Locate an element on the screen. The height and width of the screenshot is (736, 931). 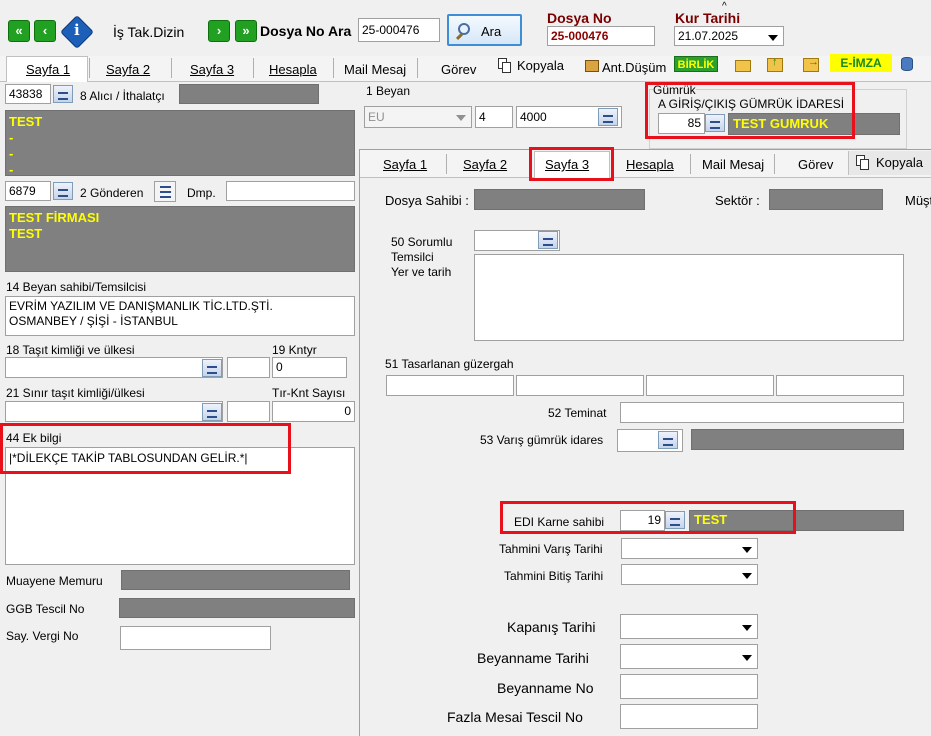
folder-icon is located at coordinates (743, 66).